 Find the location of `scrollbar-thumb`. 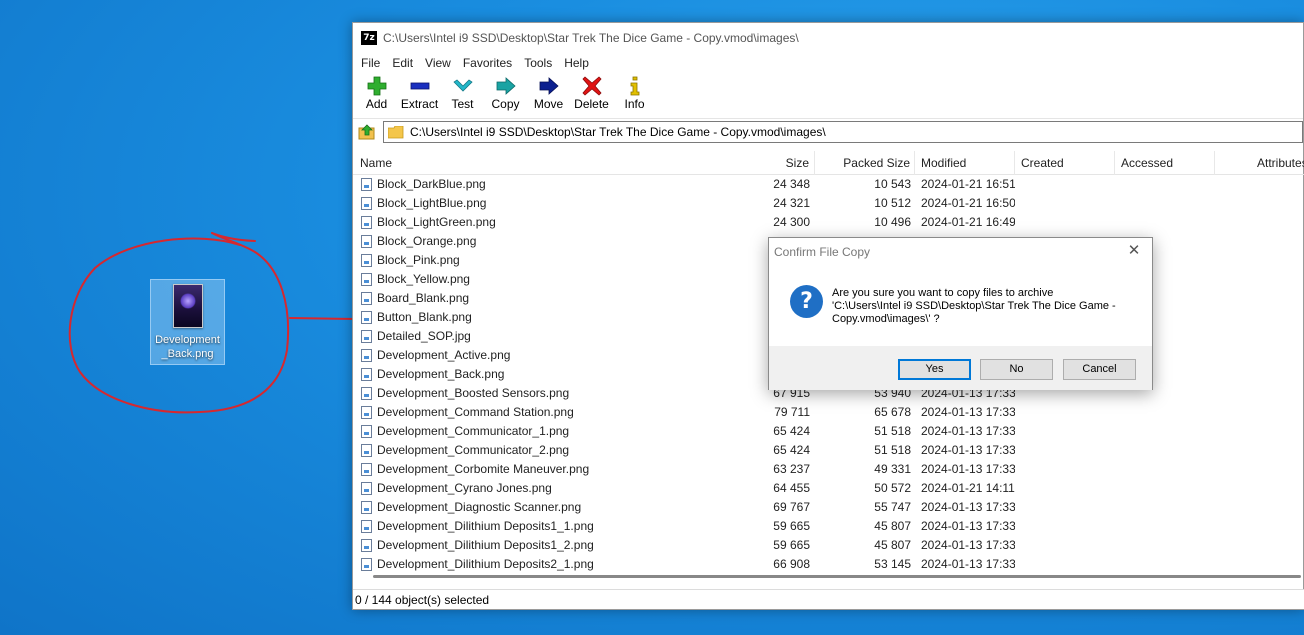

scrollbar-thumb is located at coordinates (837, 576).